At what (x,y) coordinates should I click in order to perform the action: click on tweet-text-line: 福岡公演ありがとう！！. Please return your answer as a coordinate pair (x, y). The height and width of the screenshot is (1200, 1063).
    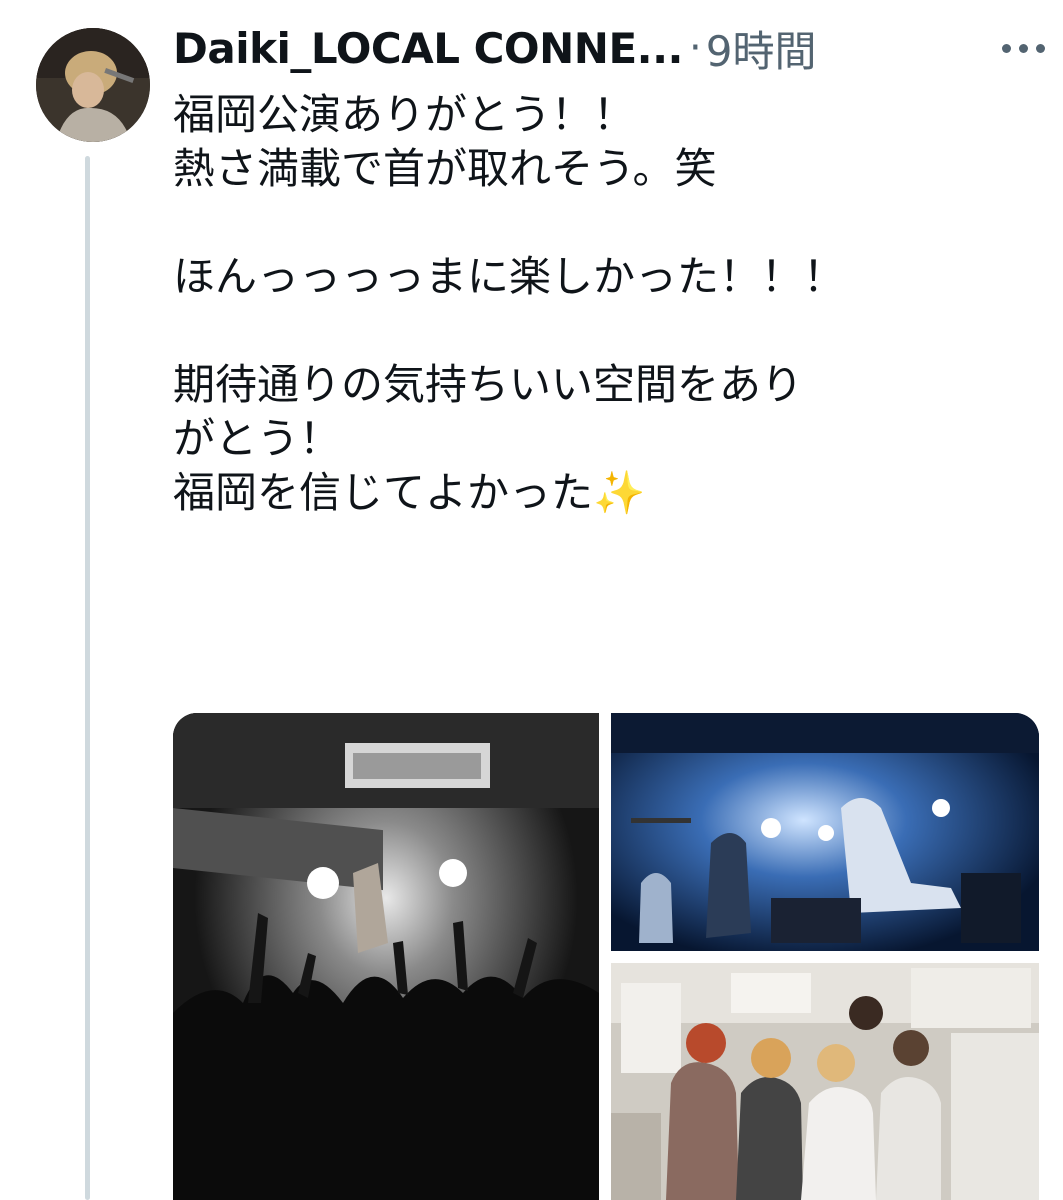
    Looking at the image, I should click on (404, 114).